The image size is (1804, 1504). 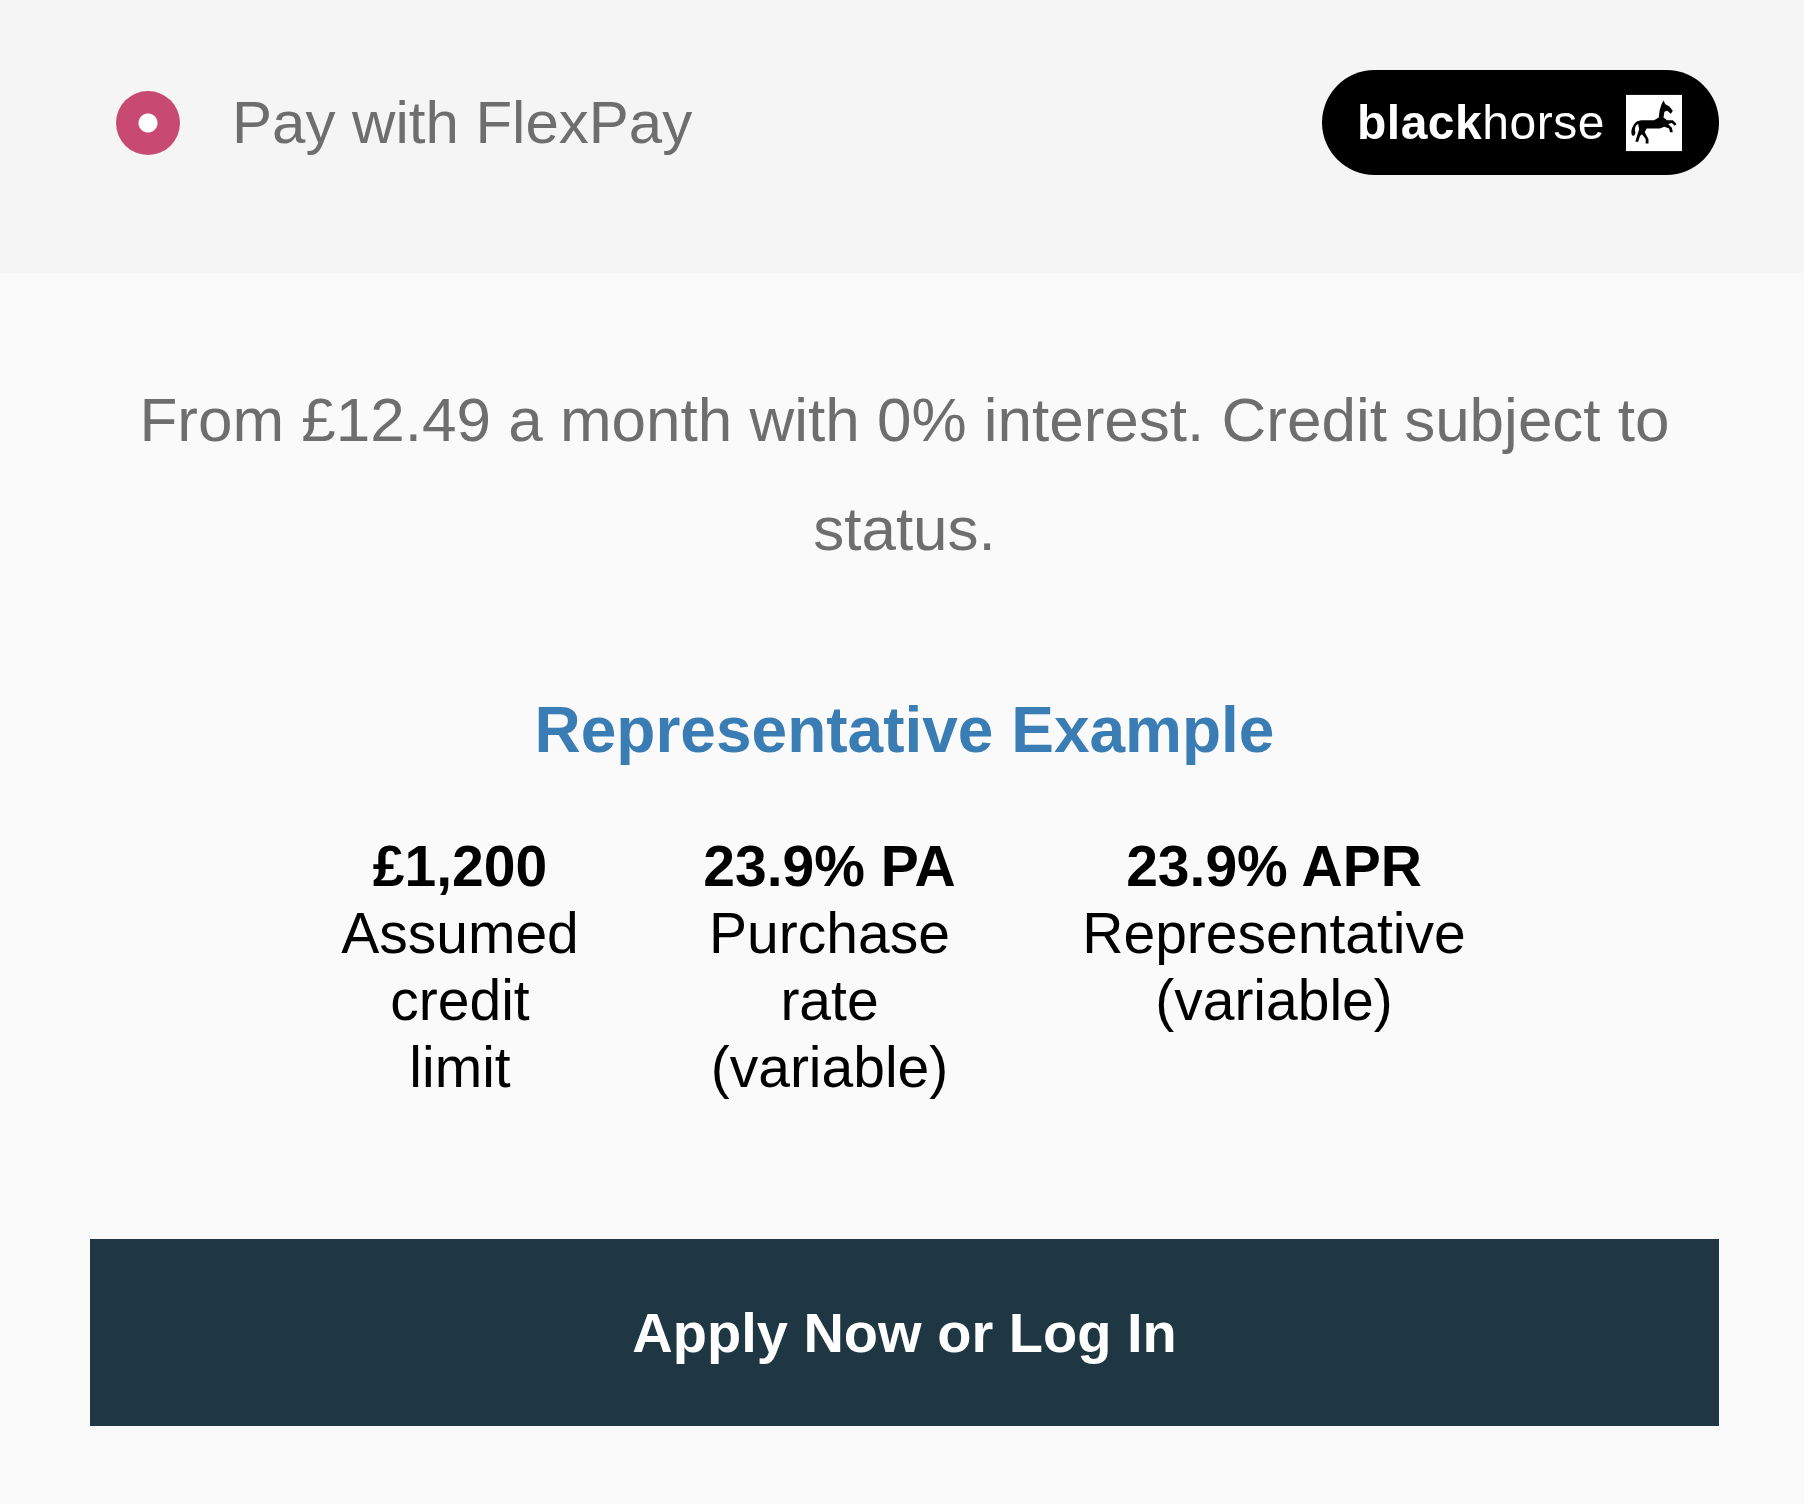 I want to click on horse-icon, so click(x=1653, y=122).